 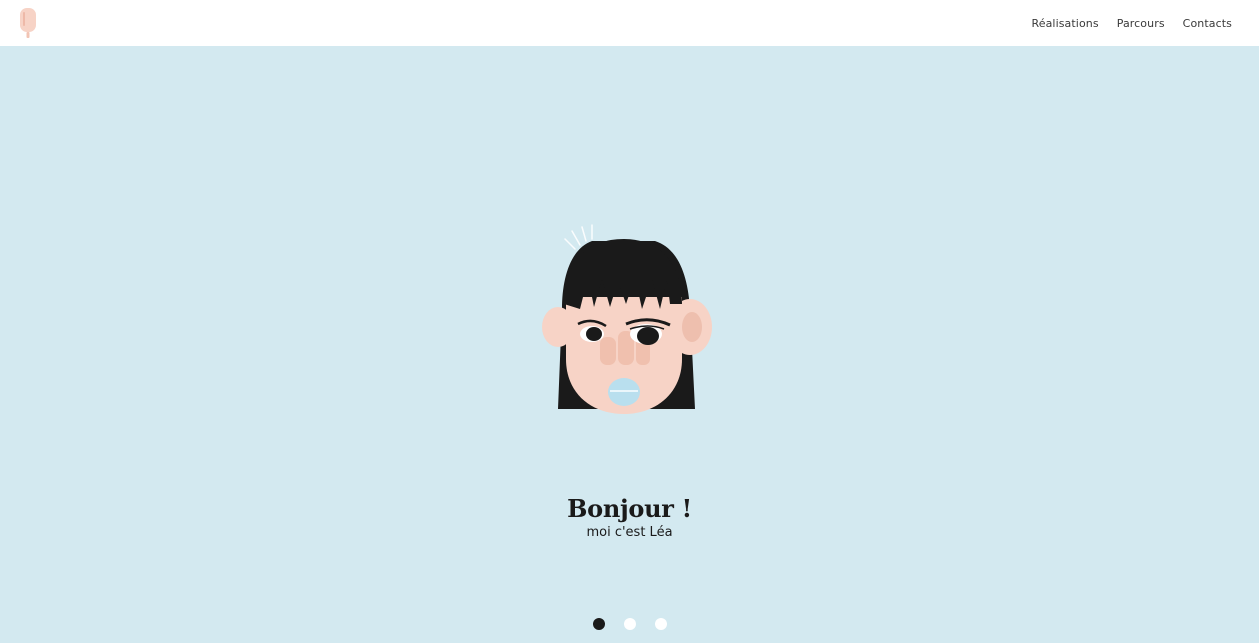 I want to click on nav-link-realisations: Réalisations, so click(x=1064, y=23).